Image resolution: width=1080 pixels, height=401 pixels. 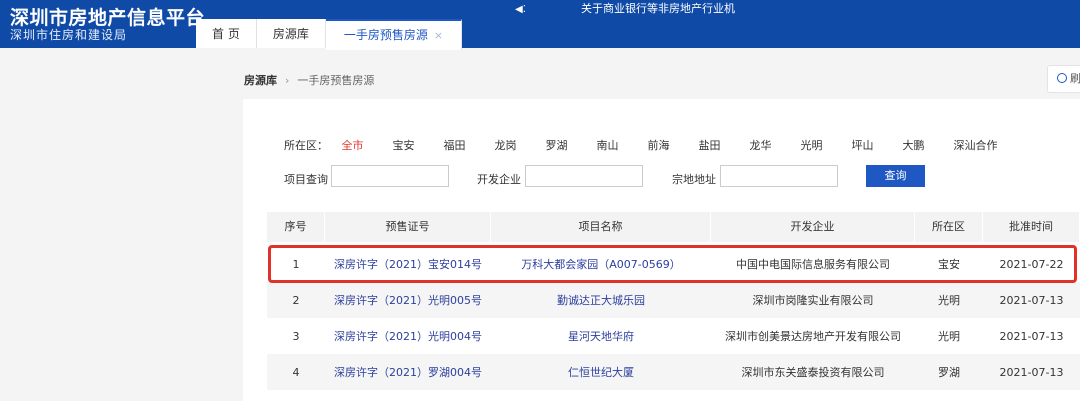 What do you see at coordinates (779, 176) in the screenshot?
I see `address-input` at bounding box center [779, 176].